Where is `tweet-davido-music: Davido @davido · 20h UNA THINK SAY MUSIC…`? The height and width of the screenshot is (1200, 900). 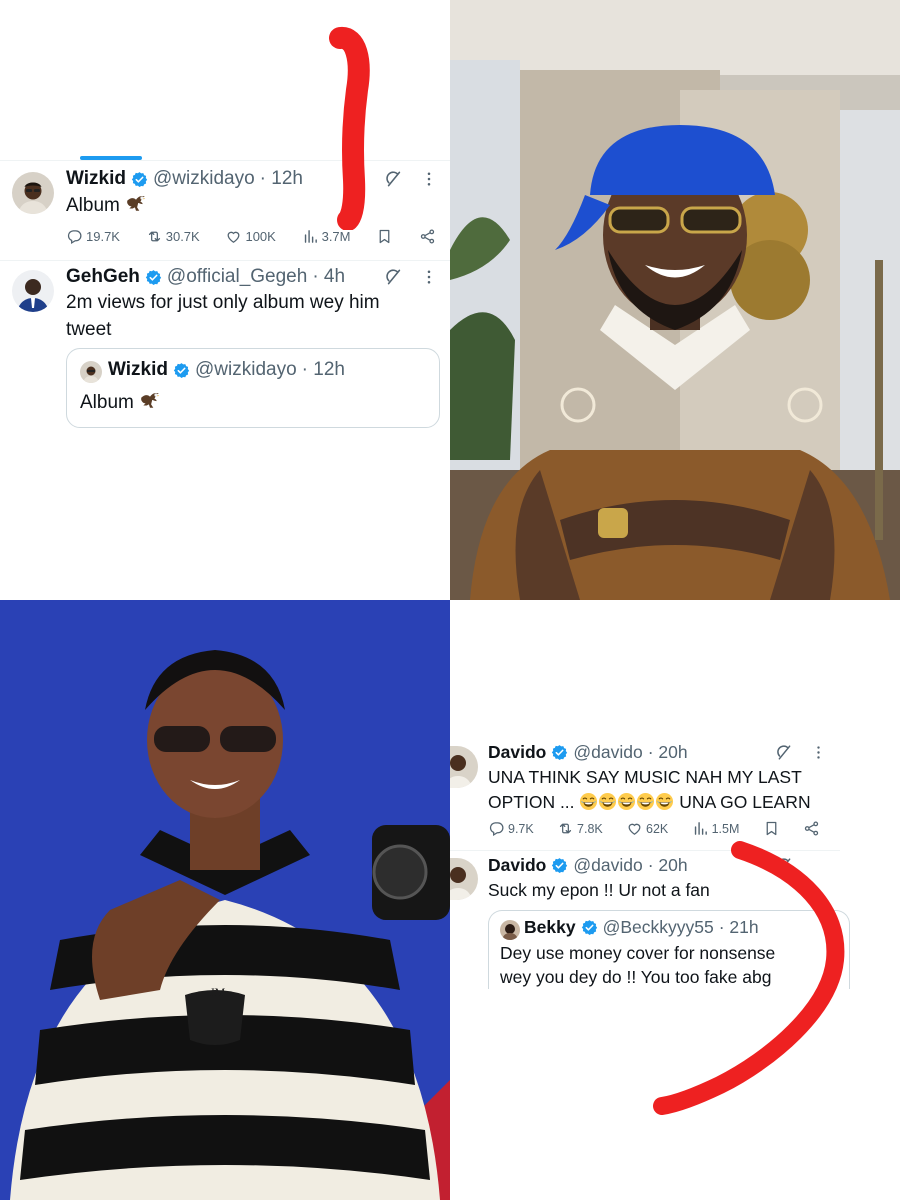
tweet-davido-music: Davido @davido · 20h UNA THINK SAY MUSIC… is located at coordinates (675, 790).